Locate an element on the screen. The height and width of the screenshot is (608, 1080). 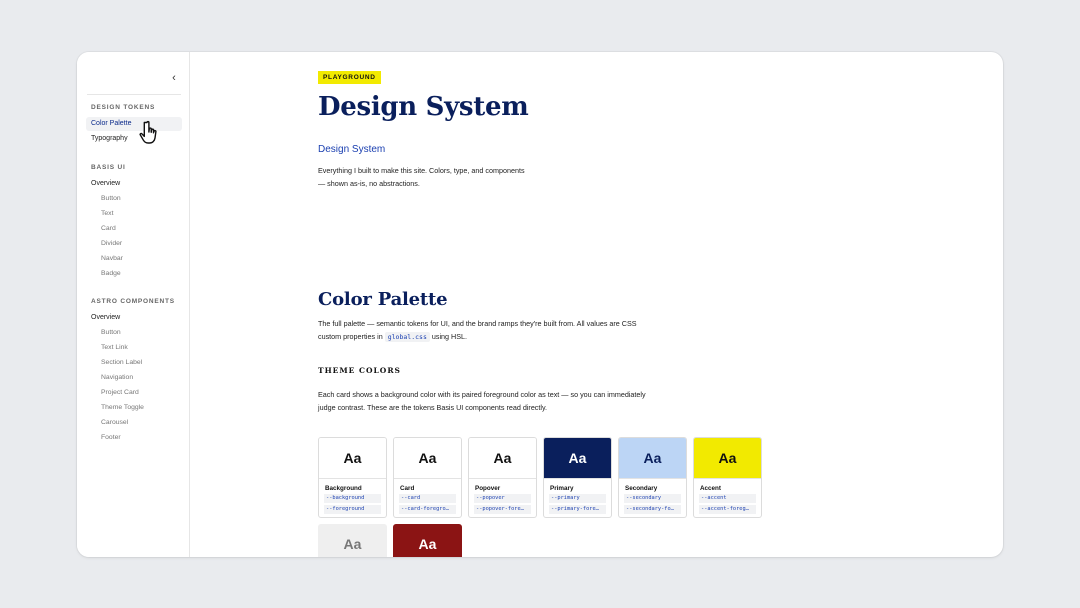
token-code: --accent is located at coordinates (727, 498).